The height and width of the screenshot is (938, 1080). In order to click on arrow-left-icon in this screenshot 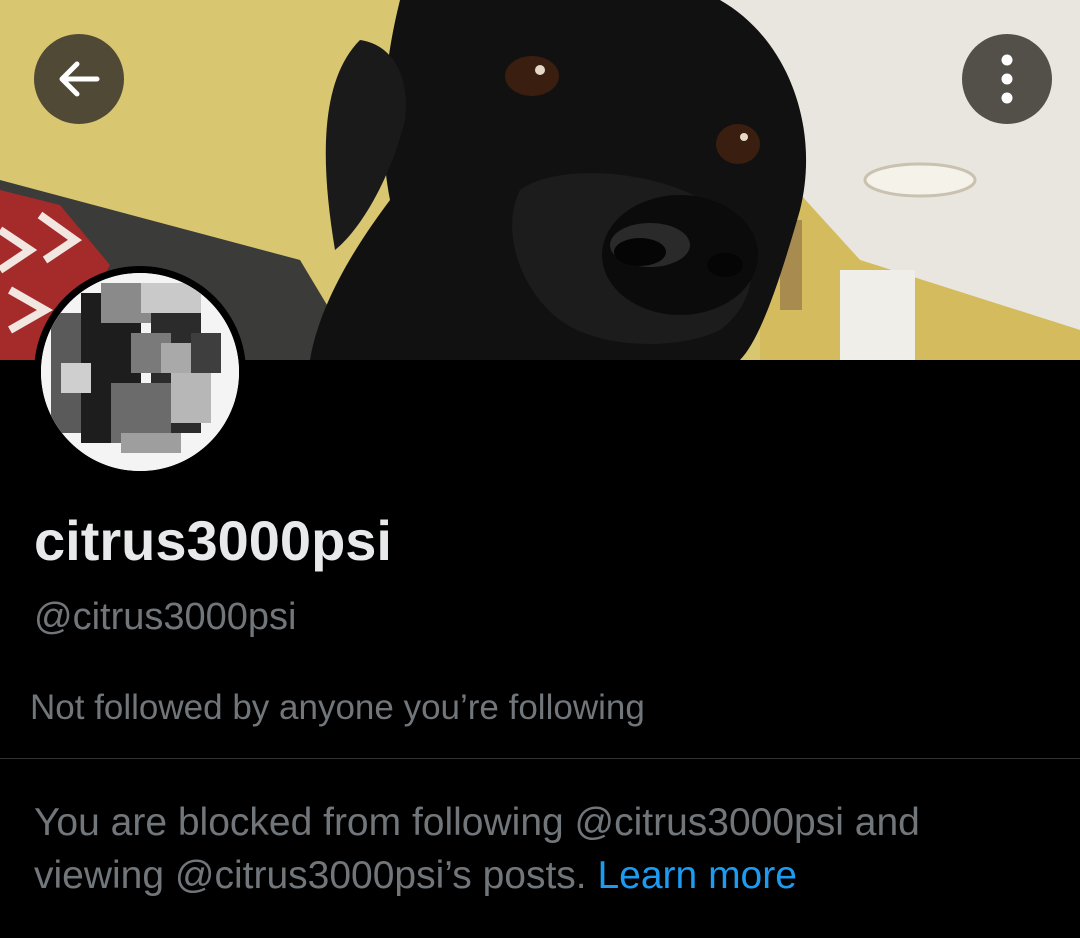, I will do `click(79, 79)`.